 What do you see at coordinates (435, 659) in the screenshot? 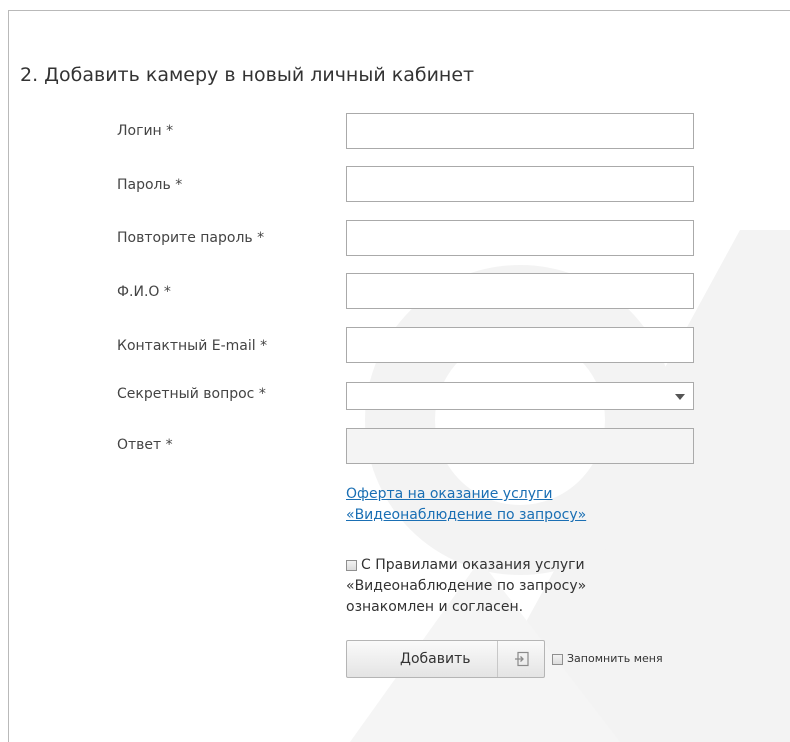
I see `add-button-label: Добавить` at bounding box center [435, 659].